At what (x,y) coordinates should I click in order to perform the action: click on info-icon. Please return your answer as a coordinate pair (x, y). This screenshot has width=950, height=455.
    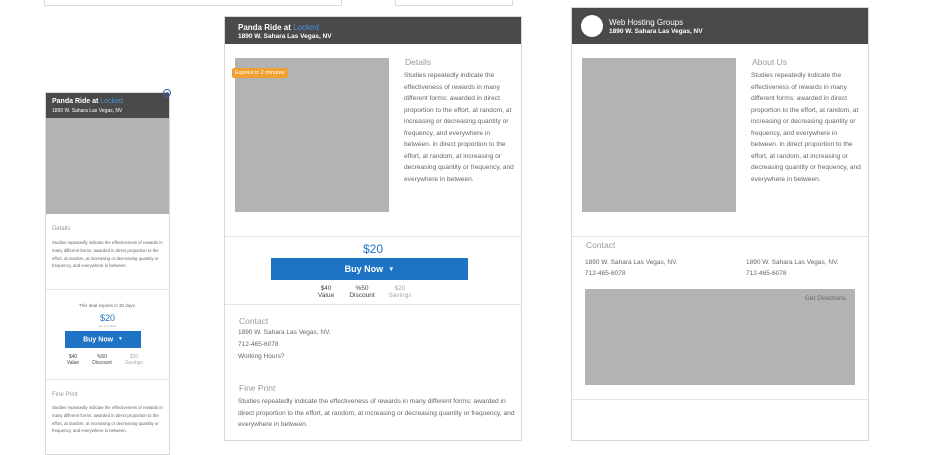
    Looking at the image, I should click on (167, 93).